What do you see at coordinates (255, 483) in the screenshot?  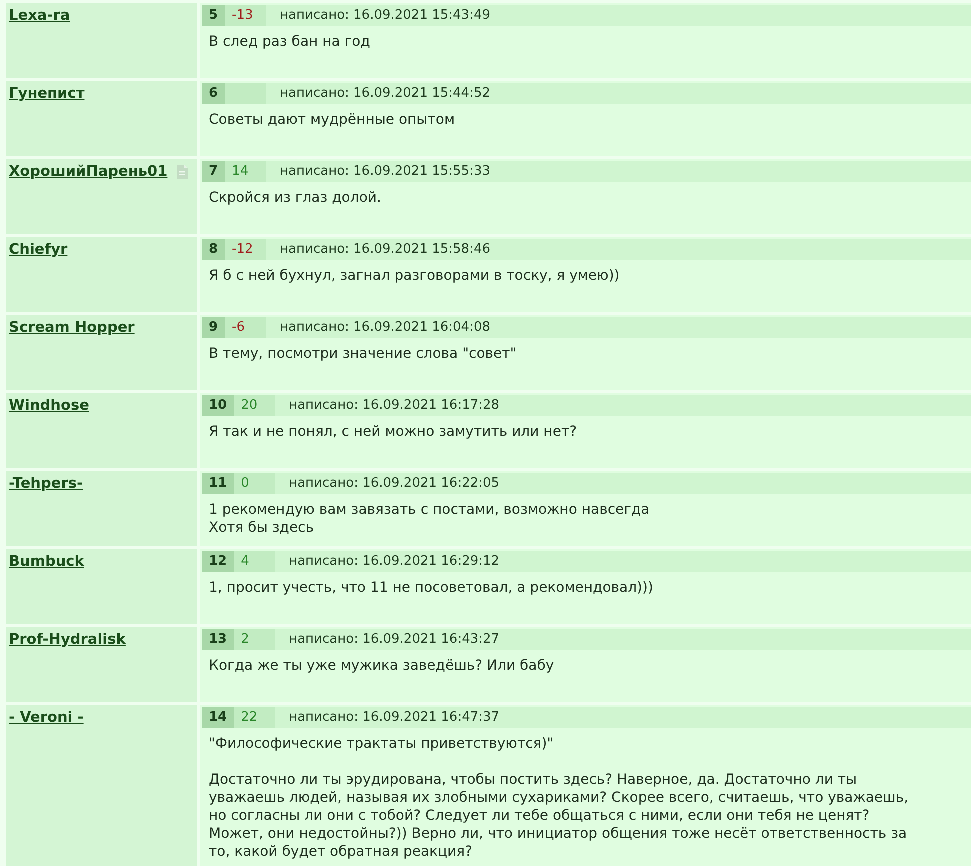 I see `rating-score: 0` at bounding box center [255, 483].